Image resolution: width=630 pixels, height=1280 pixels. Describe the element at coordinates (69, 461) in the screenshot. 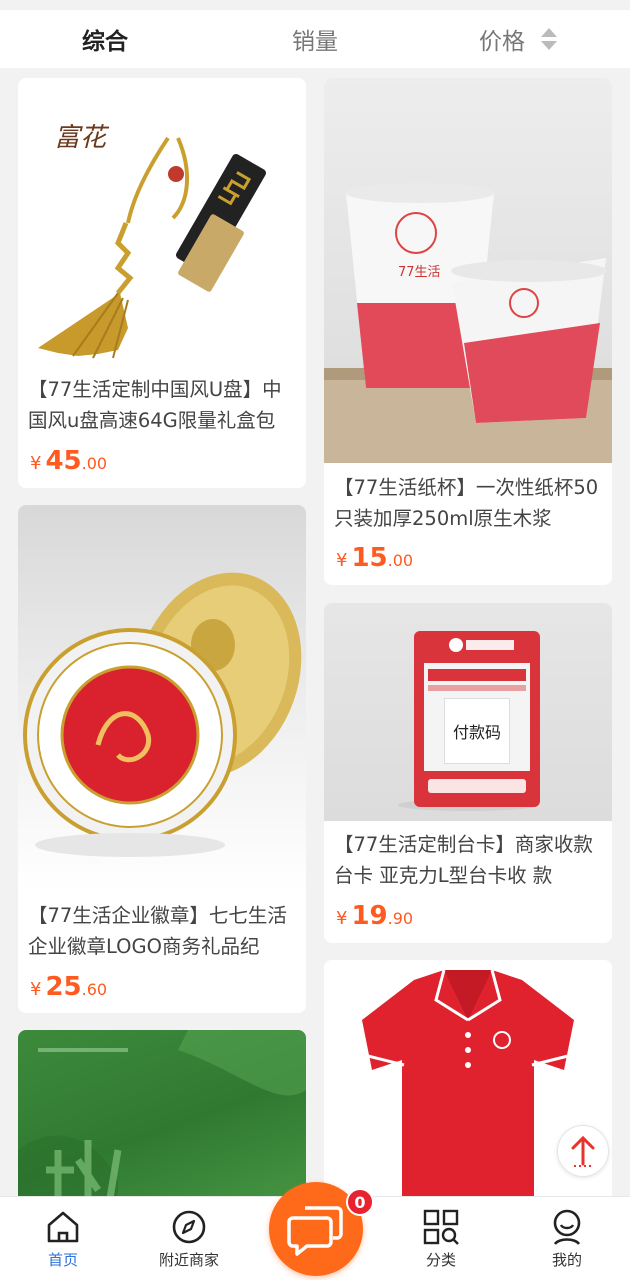

I see `product-price: ¥45.00` at that location.